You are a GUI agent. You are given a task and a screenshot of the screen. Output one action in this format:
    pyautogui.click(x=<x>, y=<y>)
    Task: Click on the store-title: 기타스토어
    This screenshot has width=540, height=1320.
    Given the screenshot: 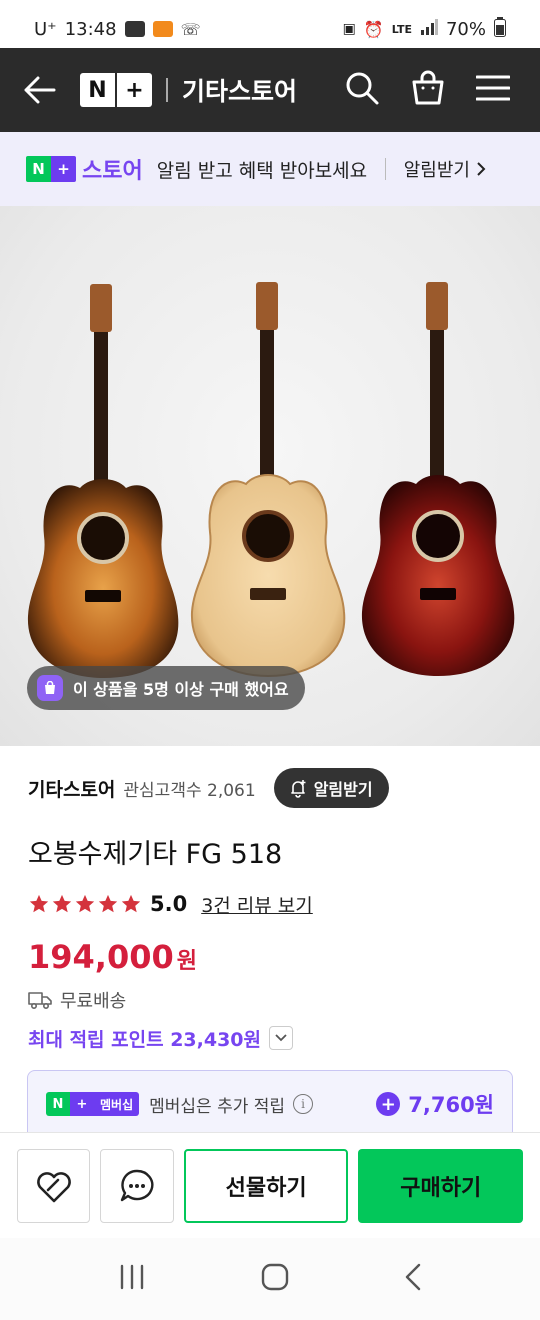 What is the action you would take?
    pyautogui.click(x=247, y=90)
    